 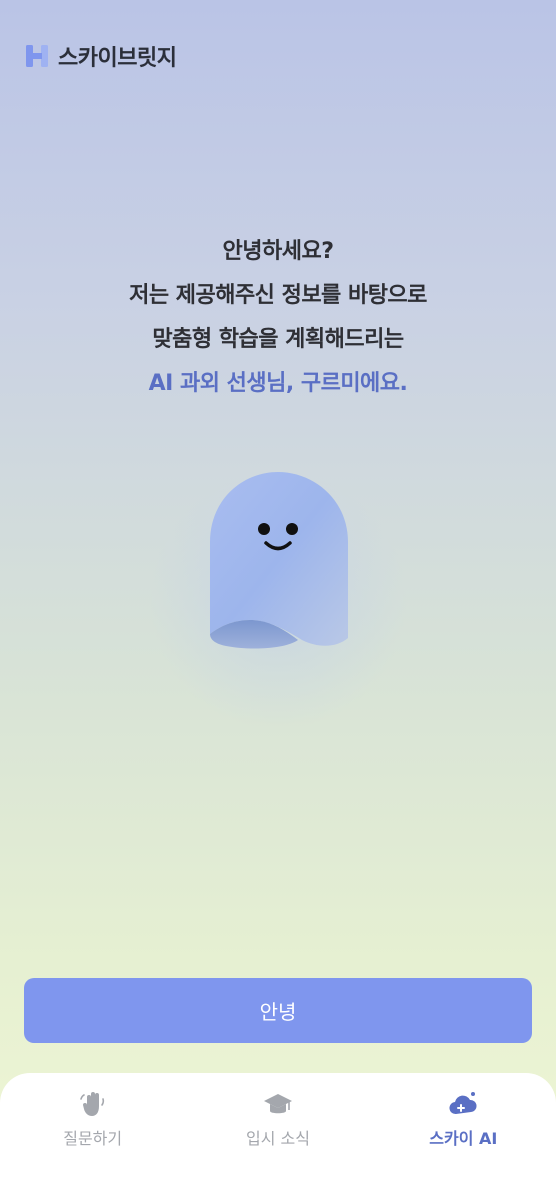 What do you see at coordinates (277, 1104) in the screenshot?
I see `graduation-cap-icon` at bounding box center [277, 1104].